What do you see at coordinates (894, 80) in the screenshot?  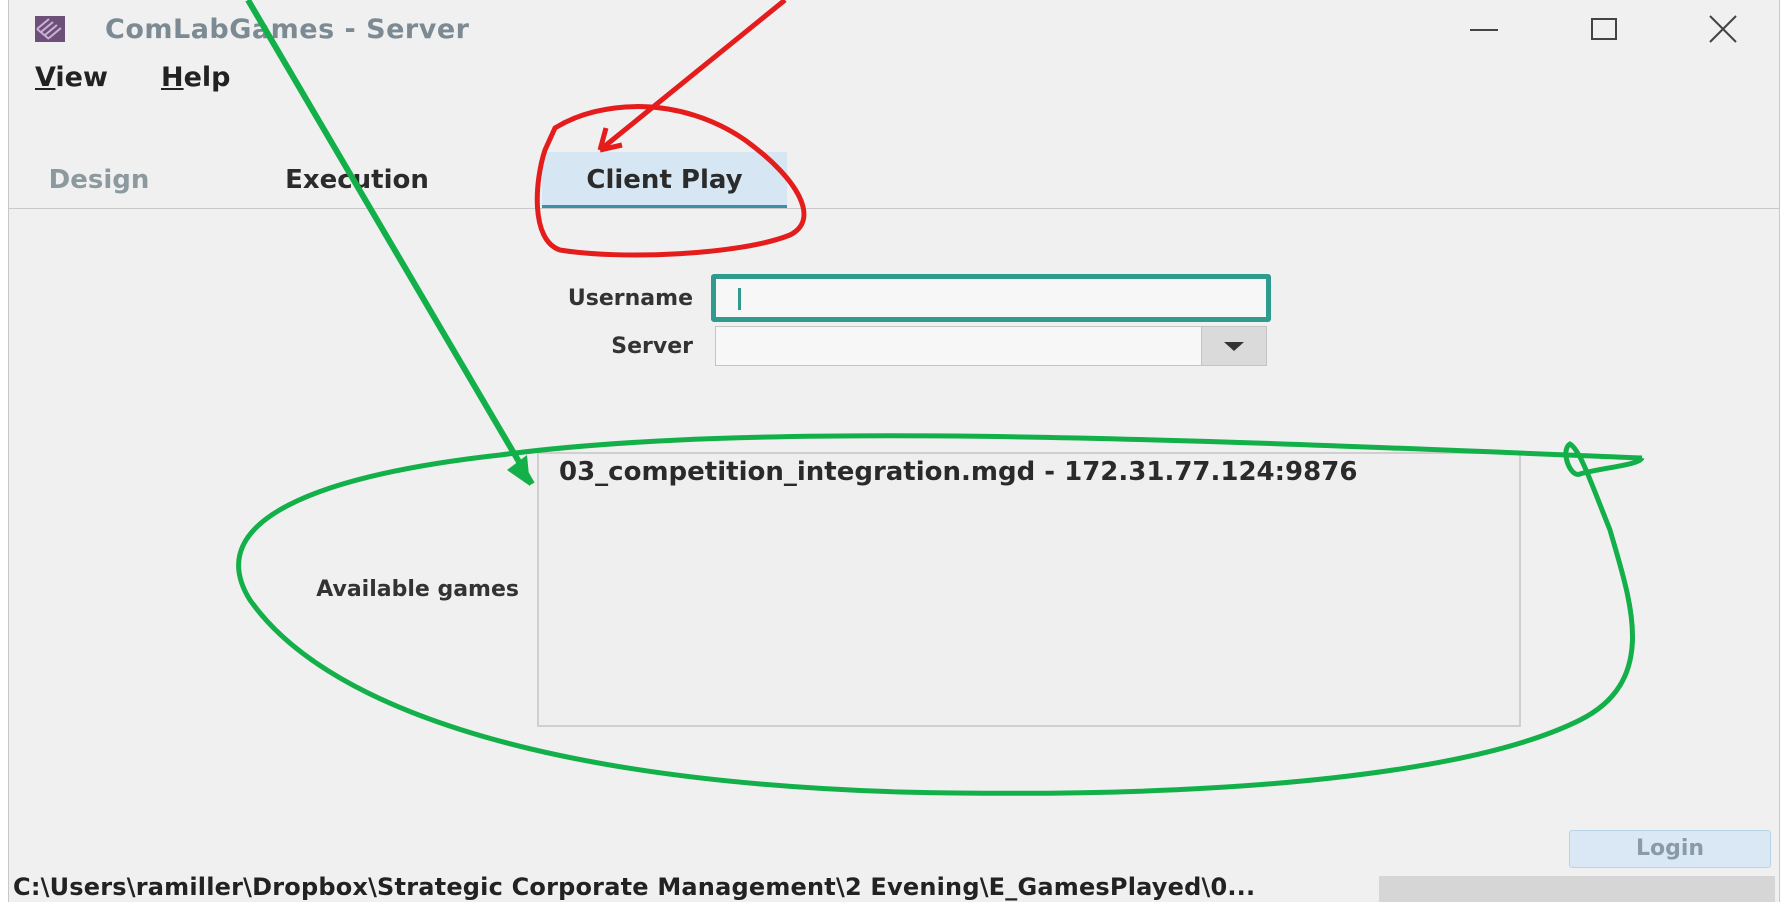 I see `menu-bar: View Help` at bounding box center [894, 80].